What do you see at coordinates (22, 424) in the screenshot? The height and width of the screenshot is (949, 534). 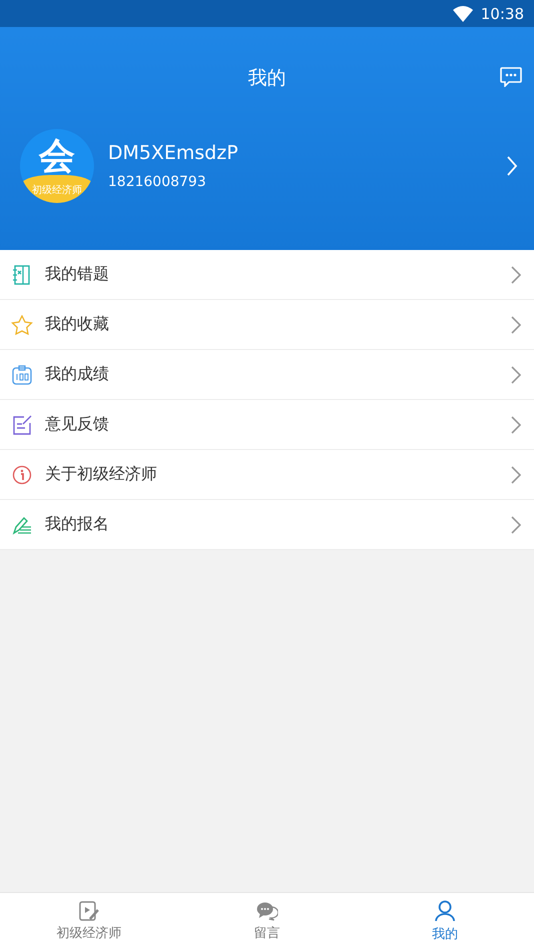 I see `edit-note-icon` at bounding box center [22, 424].